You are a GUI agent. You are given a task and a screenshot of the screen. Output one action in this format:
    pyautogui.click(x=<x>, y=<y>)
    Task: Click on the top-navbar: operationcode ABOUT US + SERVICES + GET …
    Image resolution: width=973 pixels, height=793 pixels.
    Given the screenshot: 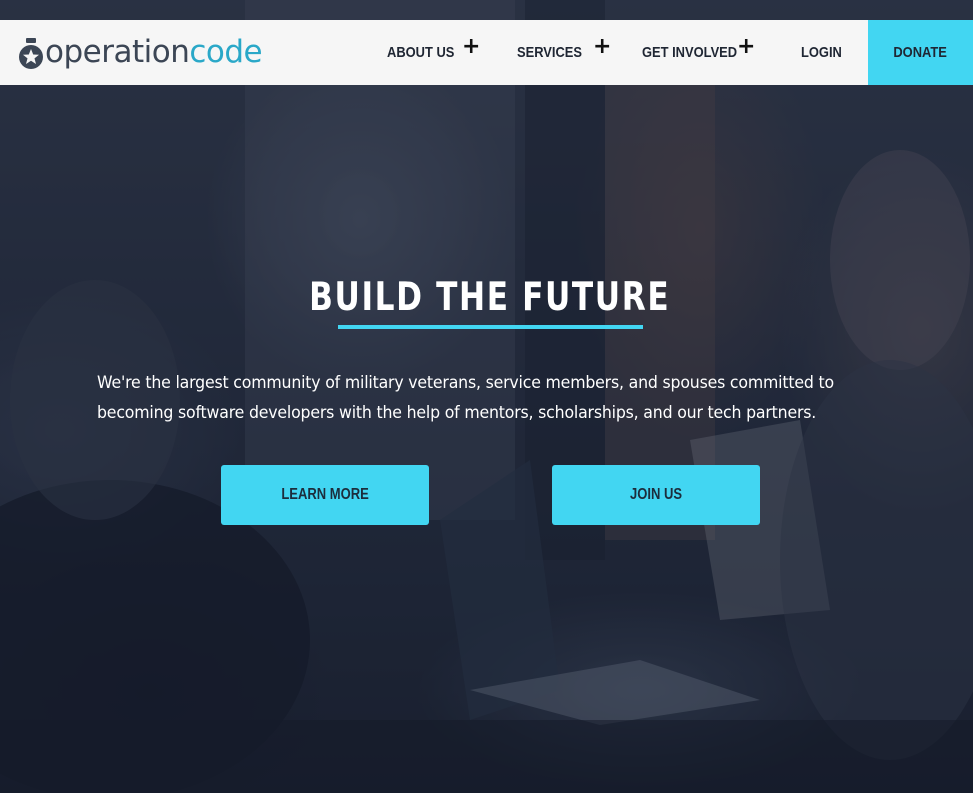 What is the action you would take?
    pyautogui.click(x=486, y=52)
    